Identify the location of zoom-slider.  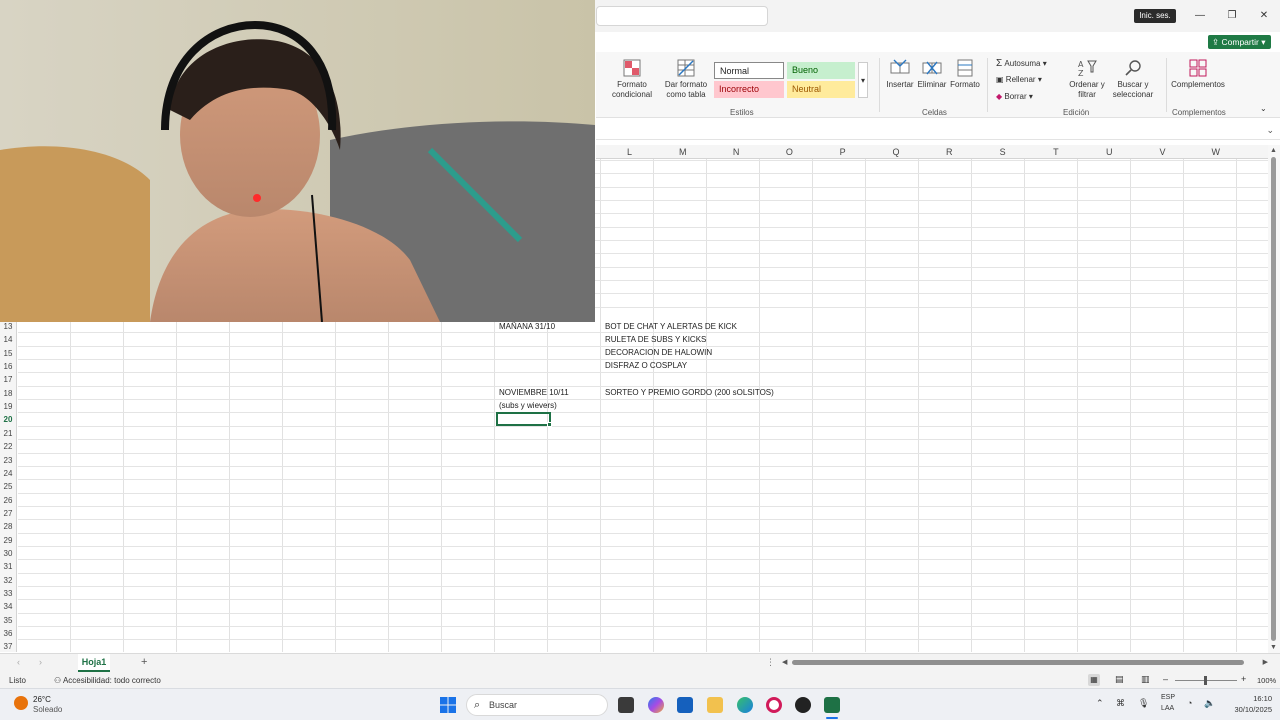
(1206, 680).